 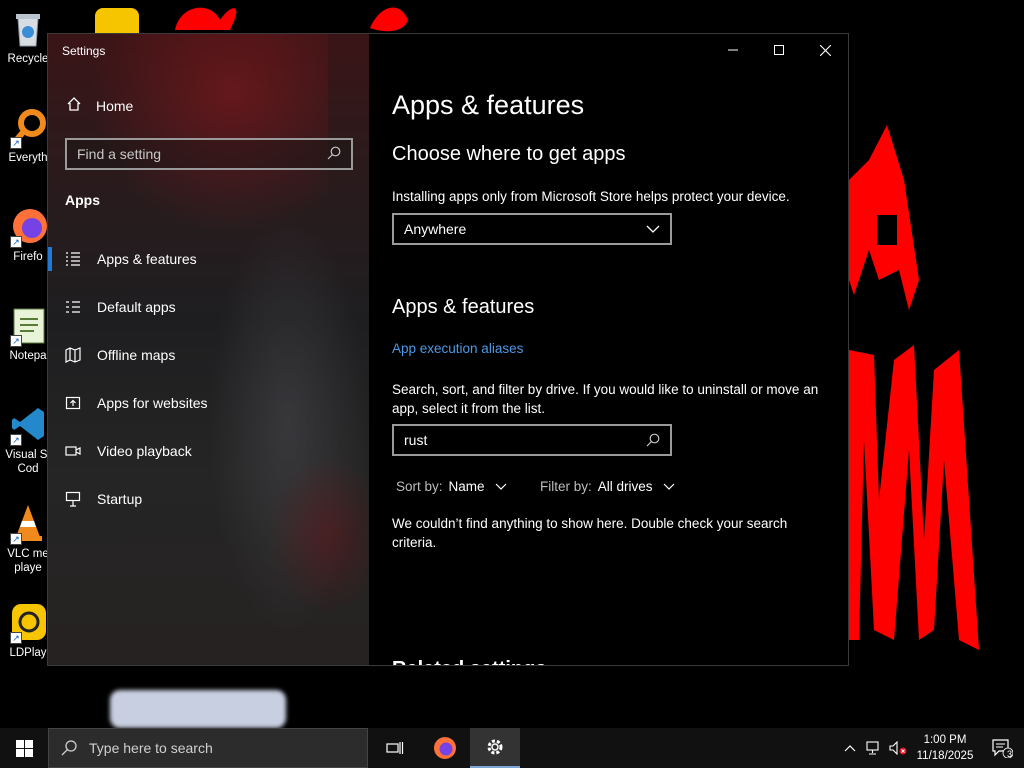 I want to click on sort-by-dropdown: Sort by: Name, so click(x=451, y=486).